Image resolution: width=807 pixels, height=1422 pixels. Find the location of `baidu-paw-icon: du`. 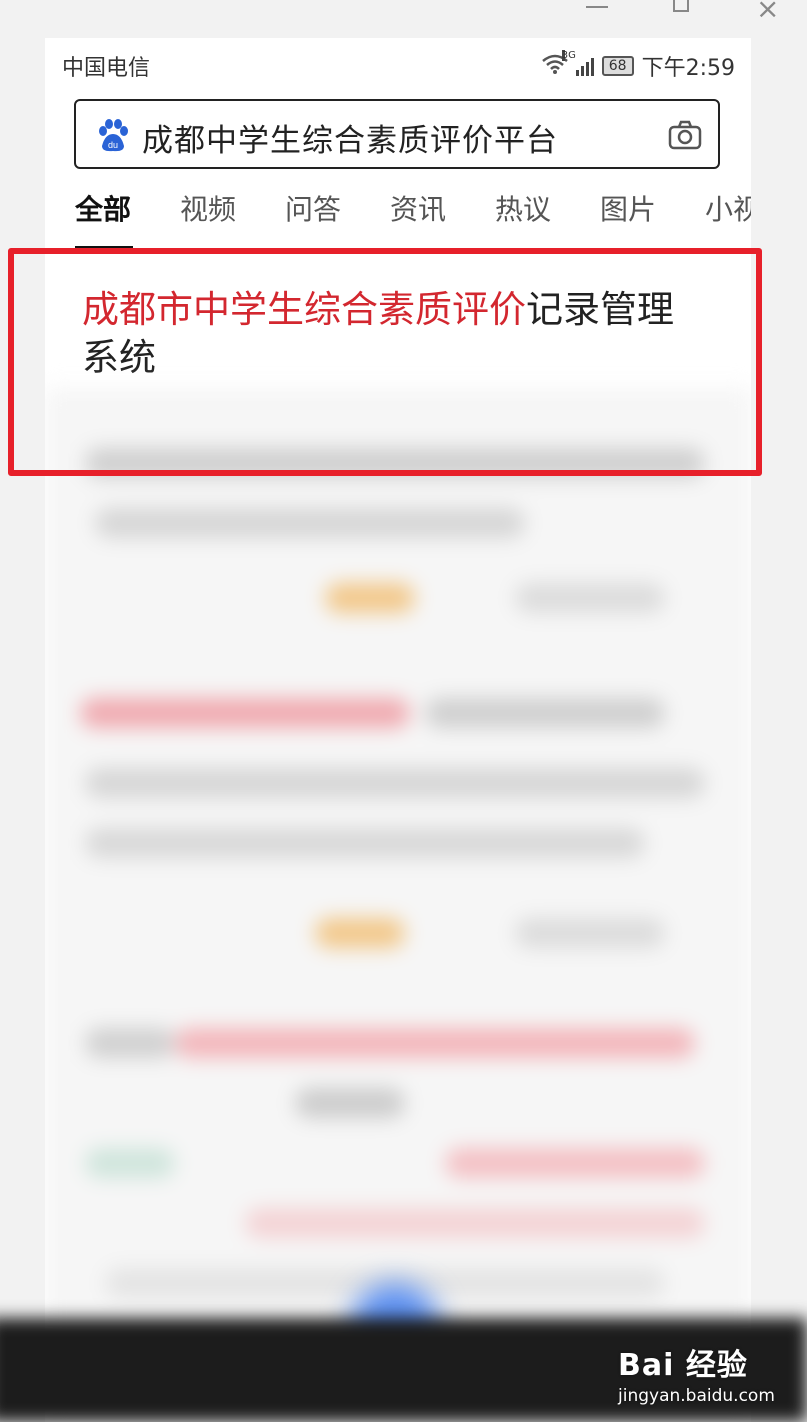

baidu-paw-icon: du is located at coordinates (113, 135).